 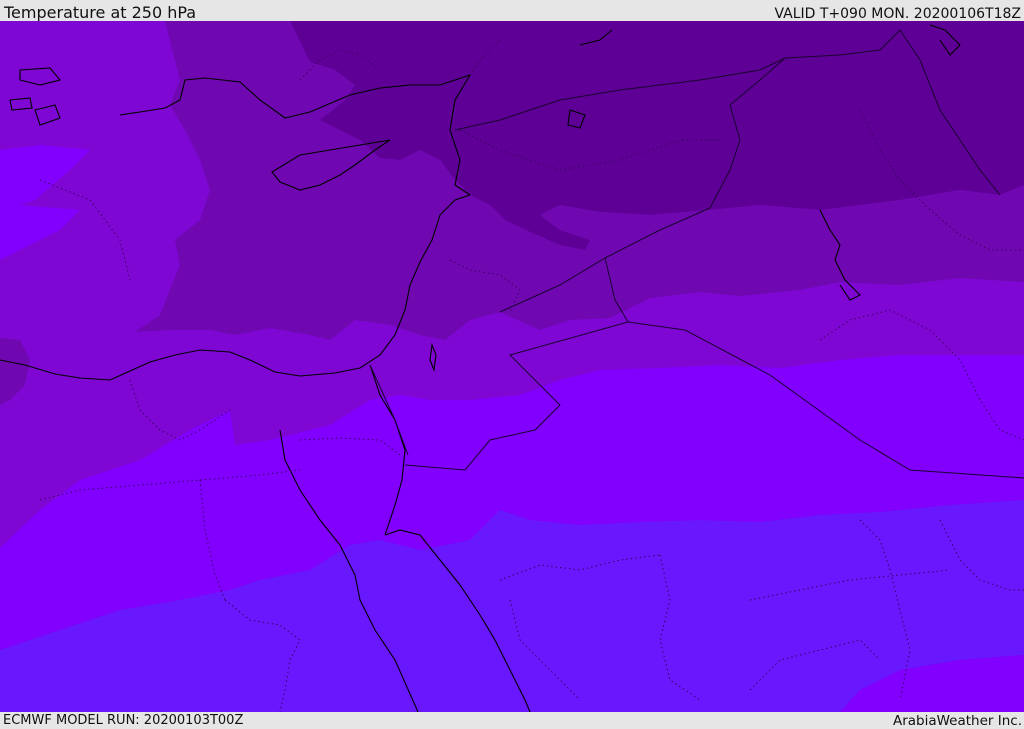 I want to click on valid-time: VALID T+090 MON. 20200106T18Z, so click(x=897, y=14).